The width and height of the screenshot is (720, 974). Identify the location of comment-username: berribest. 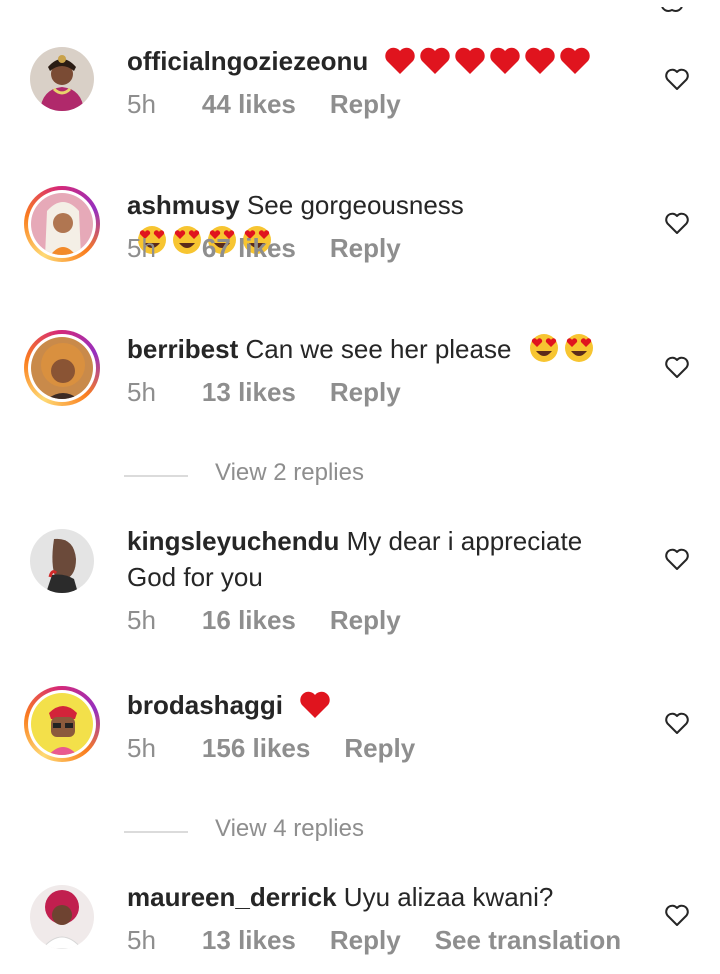
(182, 349).